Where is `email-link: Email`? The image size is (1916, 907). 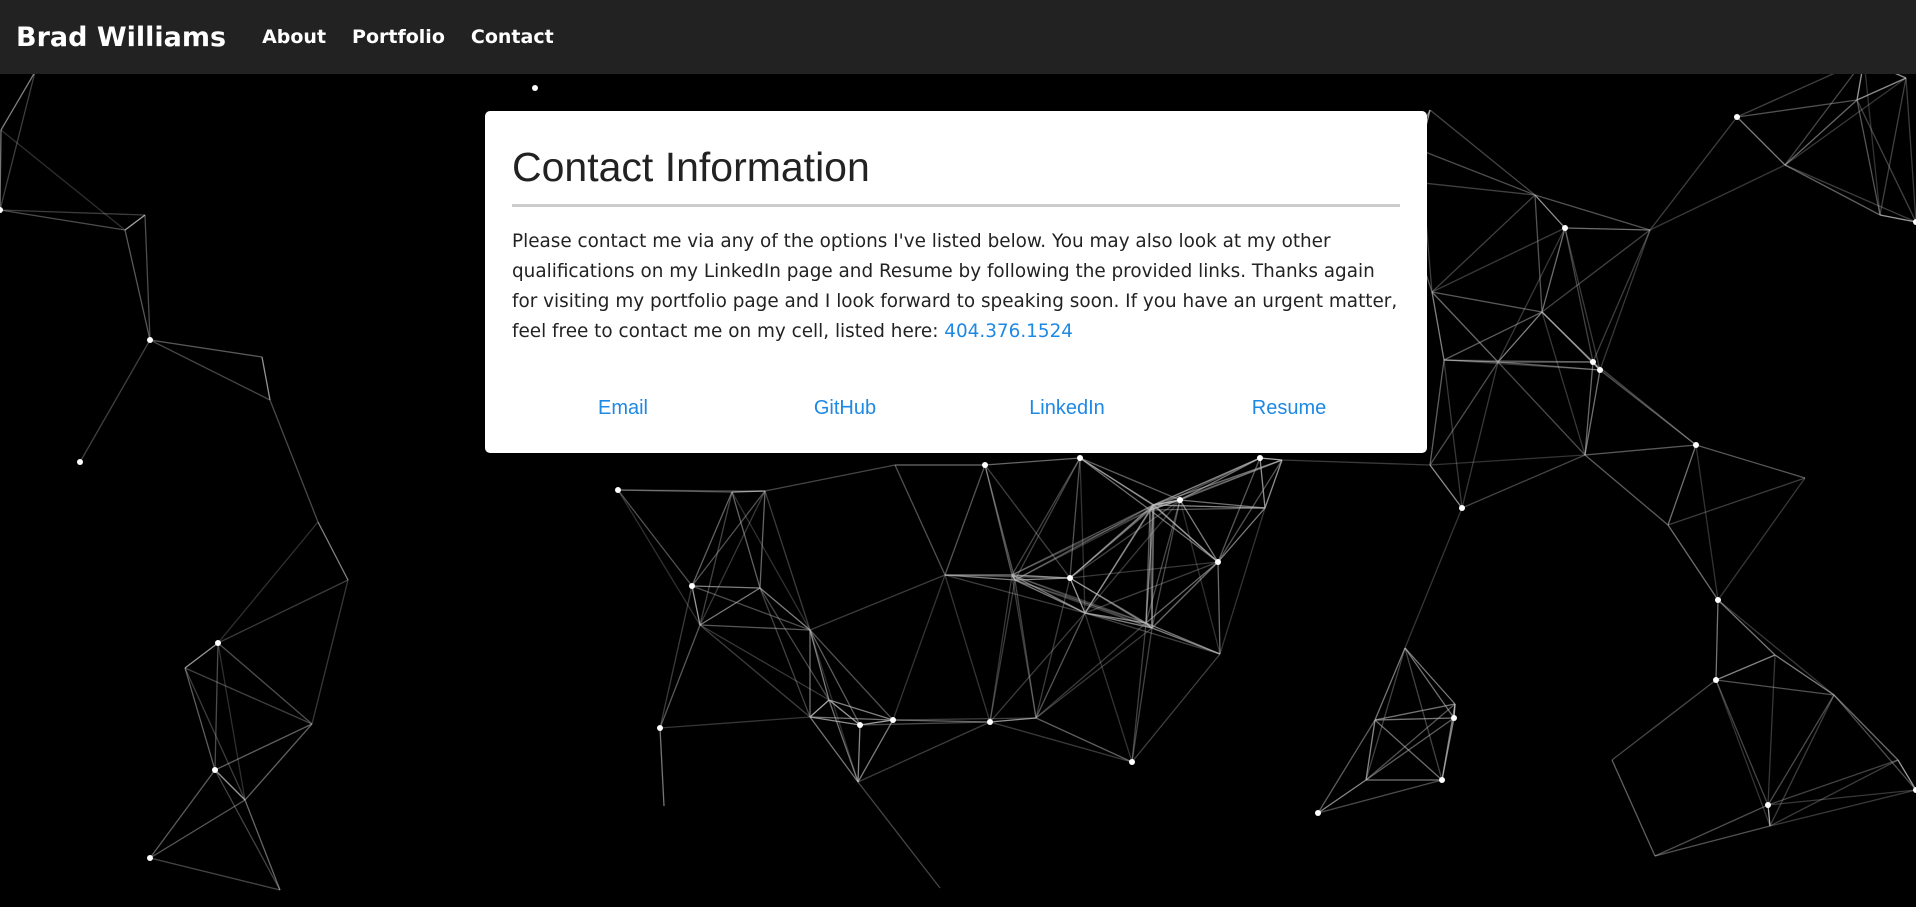
email-link: Email is located at coordinates (623, 408).